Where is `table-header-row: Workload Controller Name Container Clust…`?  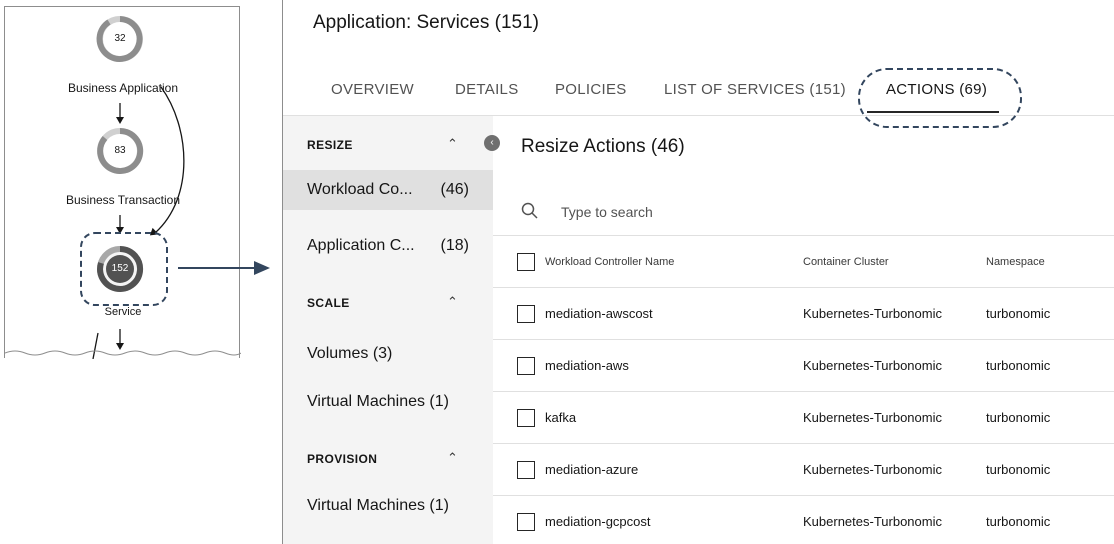 table-header-row: Workload Controller Name Container Clust… is located at coordinates (803, 262).